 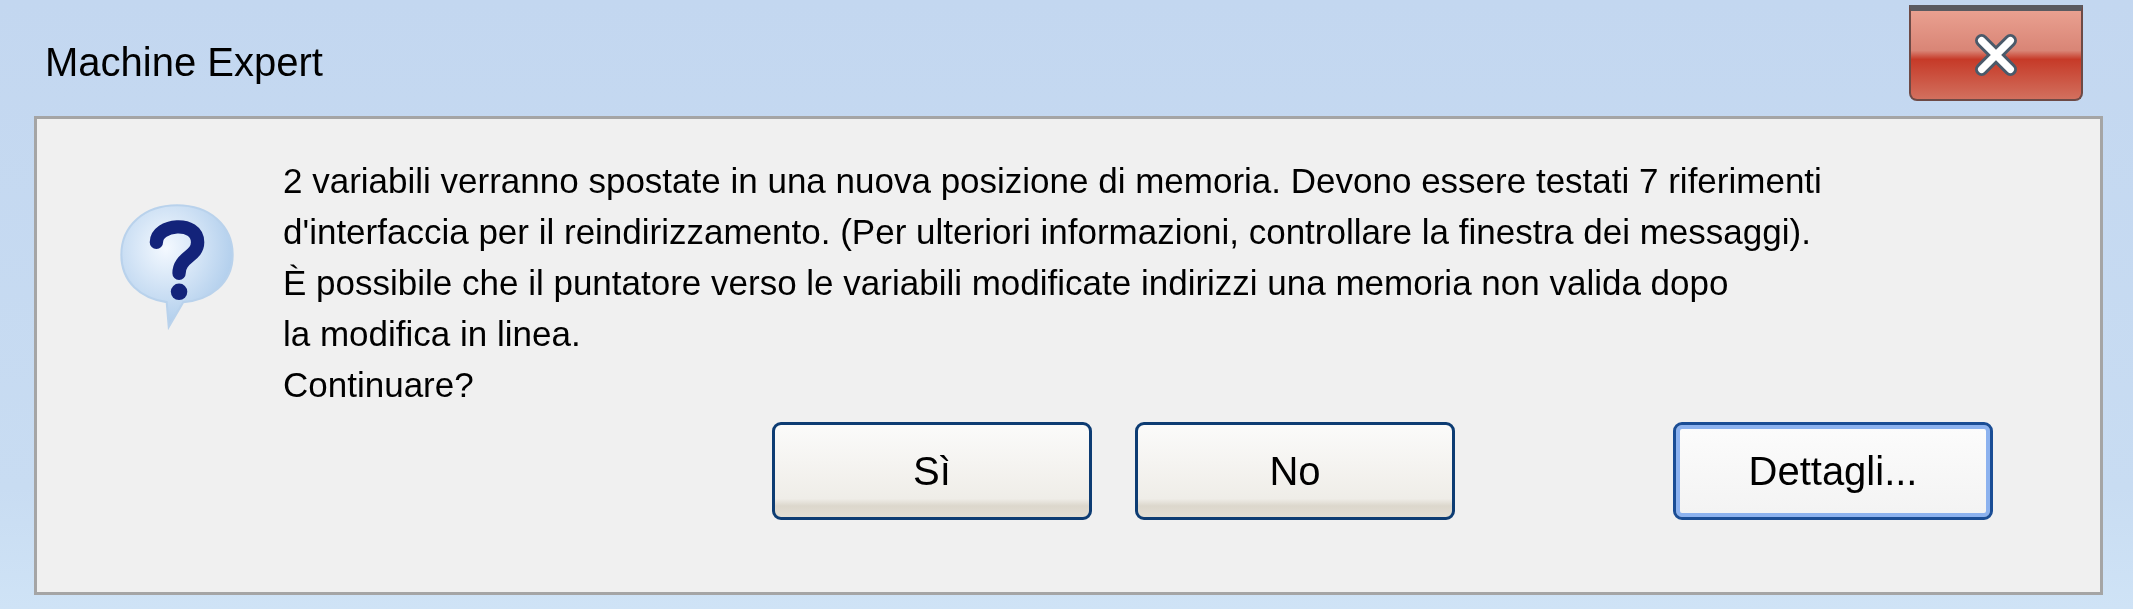 What do you see at coordinates (379, 385) in the screenshot?
I see `message-text: Continuare?` at bounding box center [379, 385].